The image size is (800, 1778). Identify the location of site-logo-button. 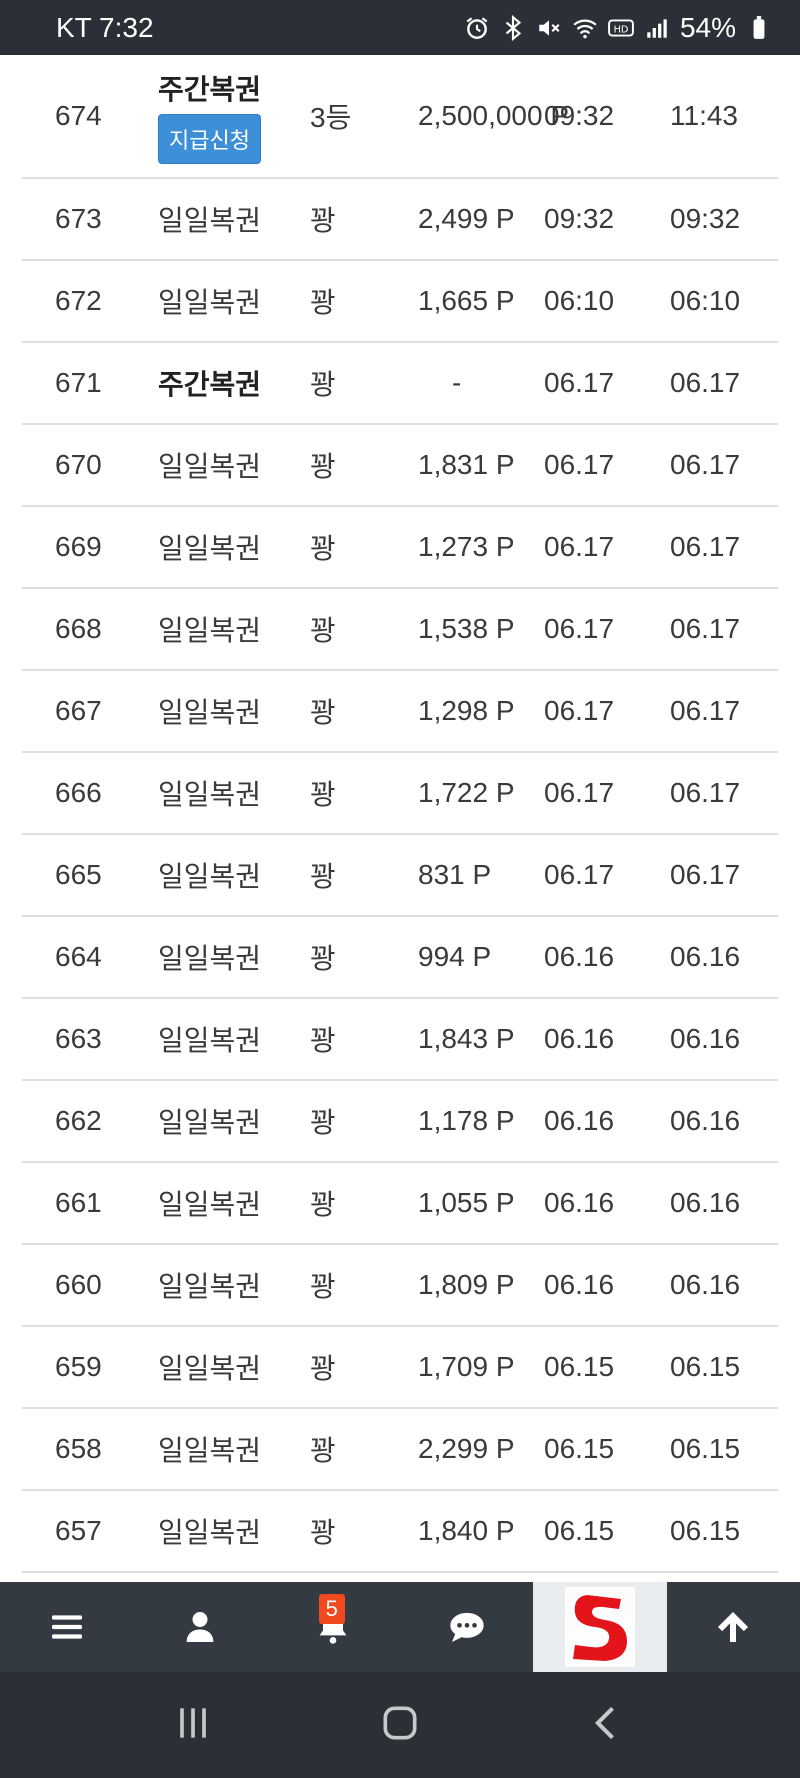
(600, 1627).